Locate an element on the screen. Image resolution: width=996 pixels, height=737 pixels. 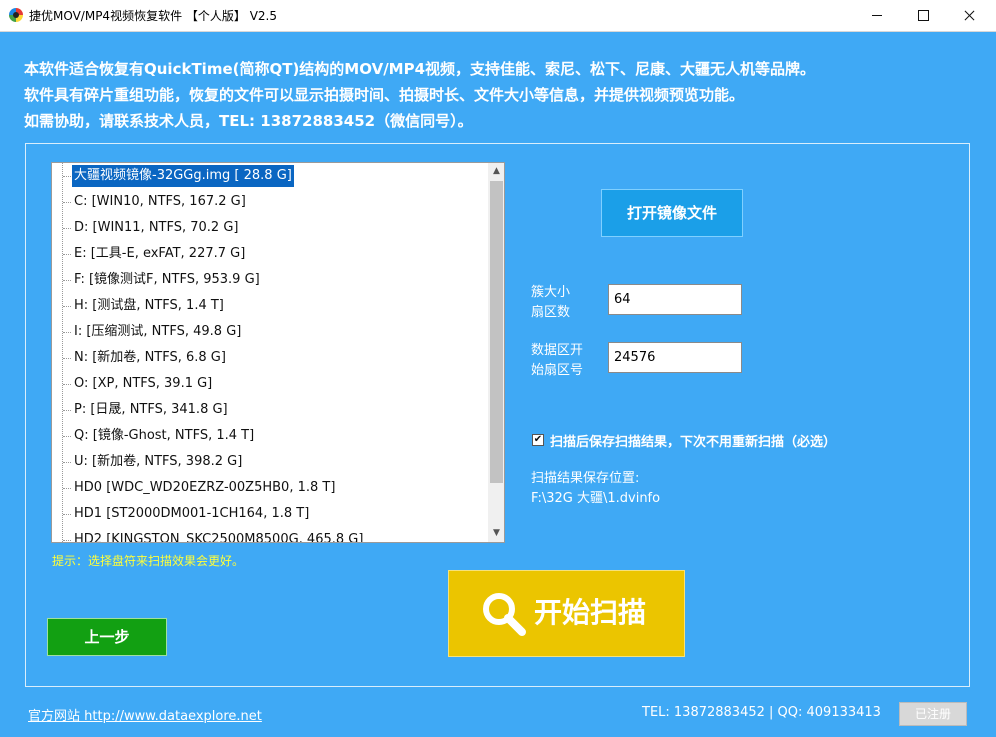
save-location-label: 扫描结果保存位置: is located at coordinates (585, 478).